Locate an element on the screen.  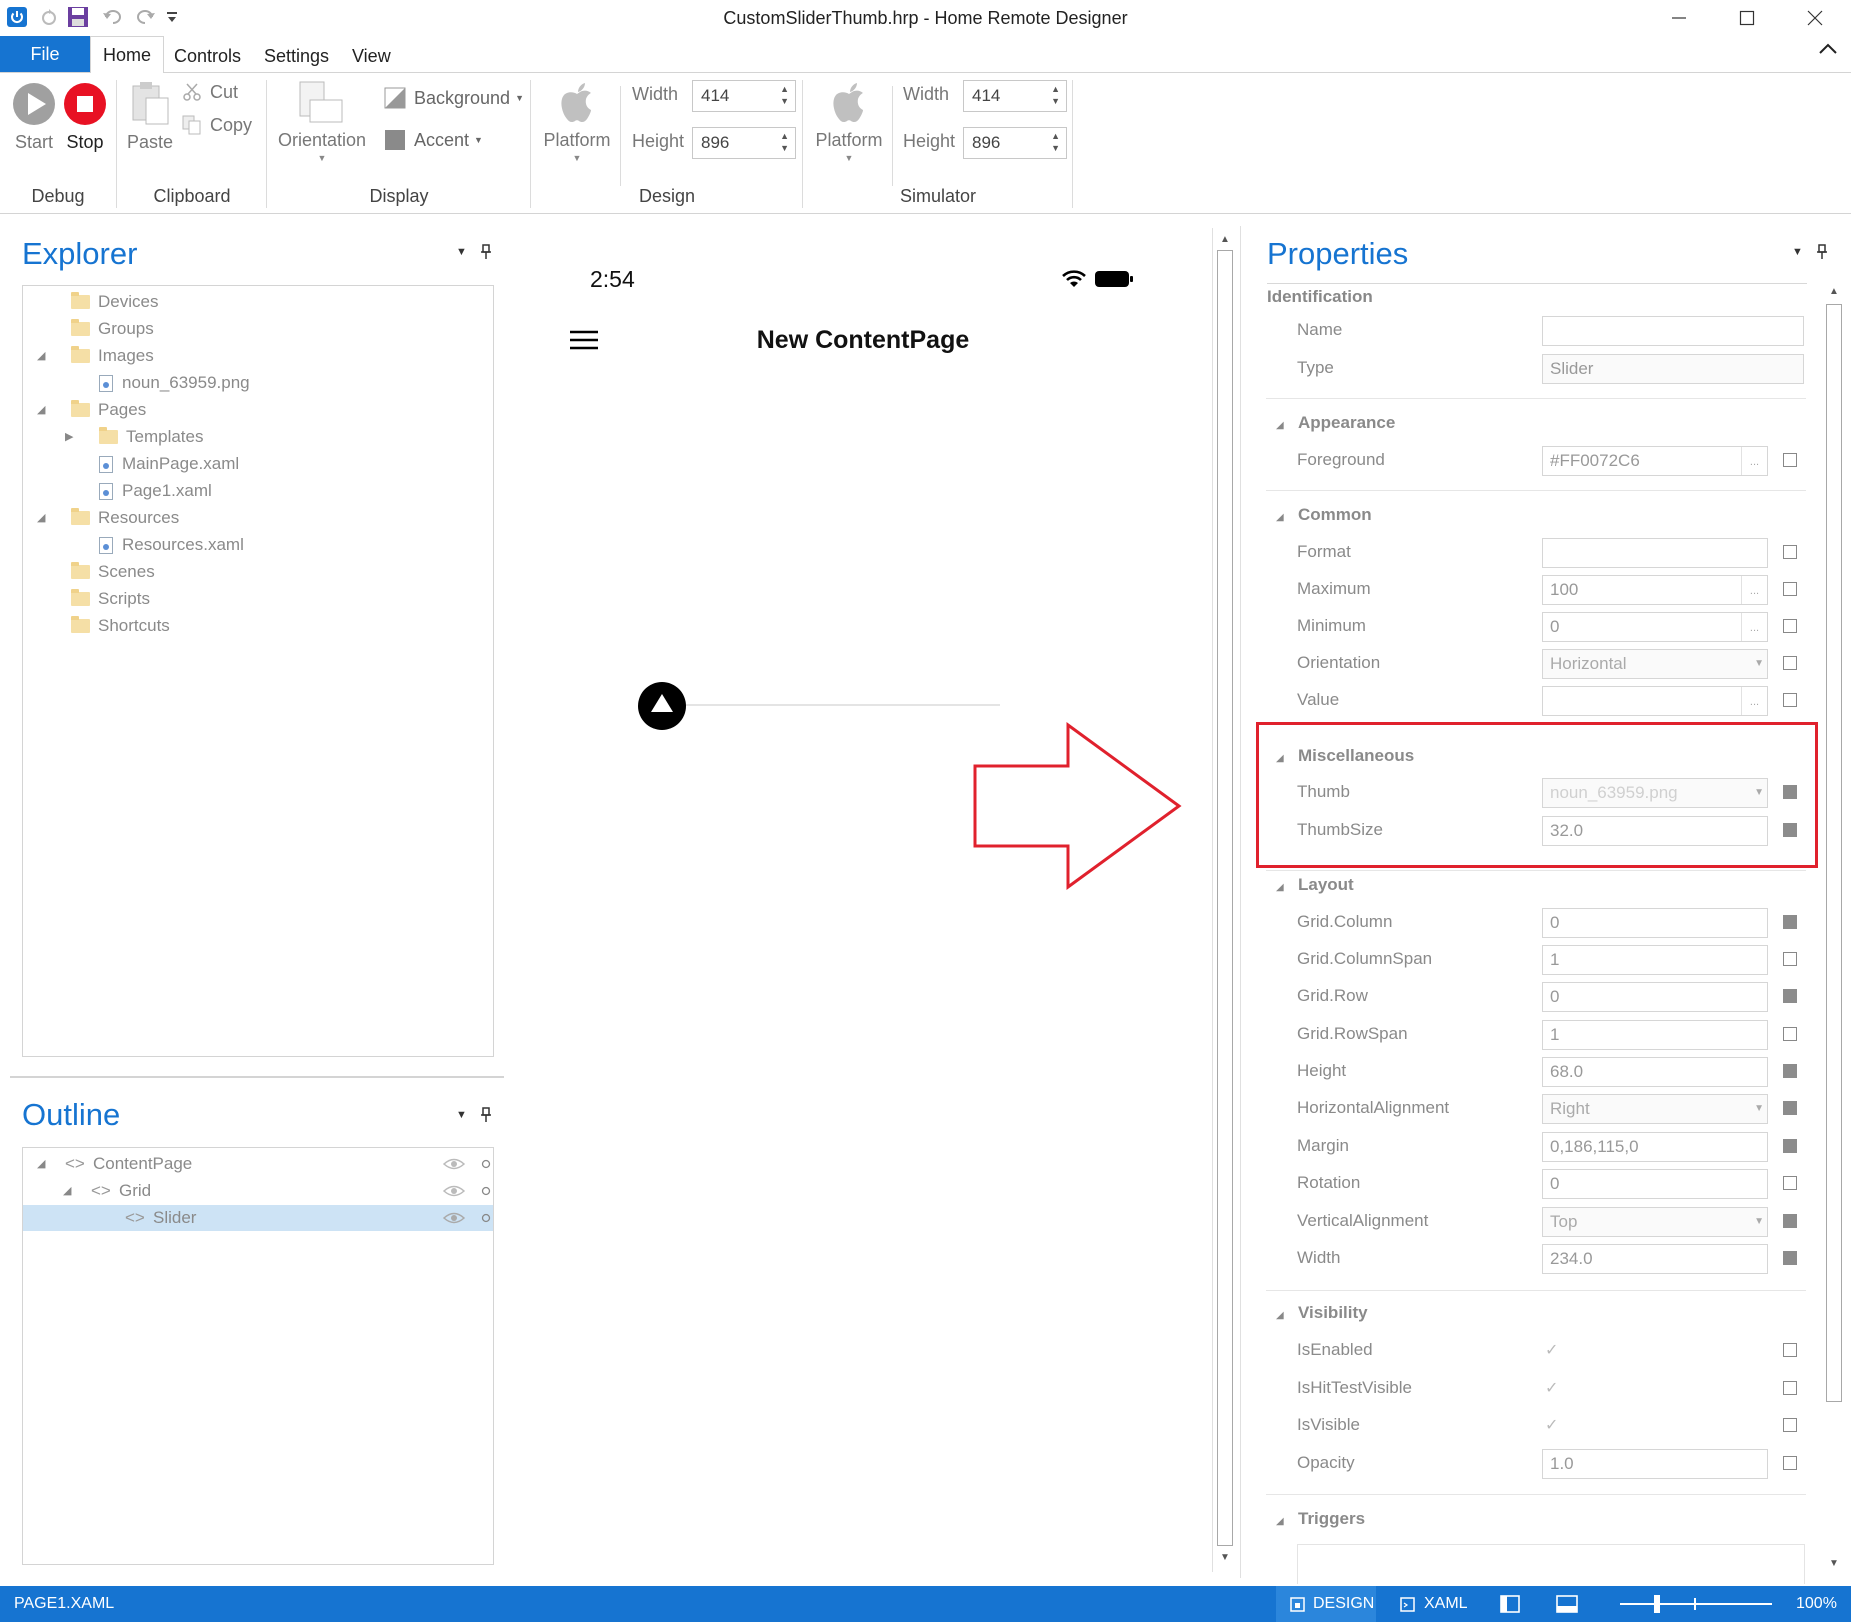
grid-rowspan-checkbox is located at coordinates (1790, 1034).